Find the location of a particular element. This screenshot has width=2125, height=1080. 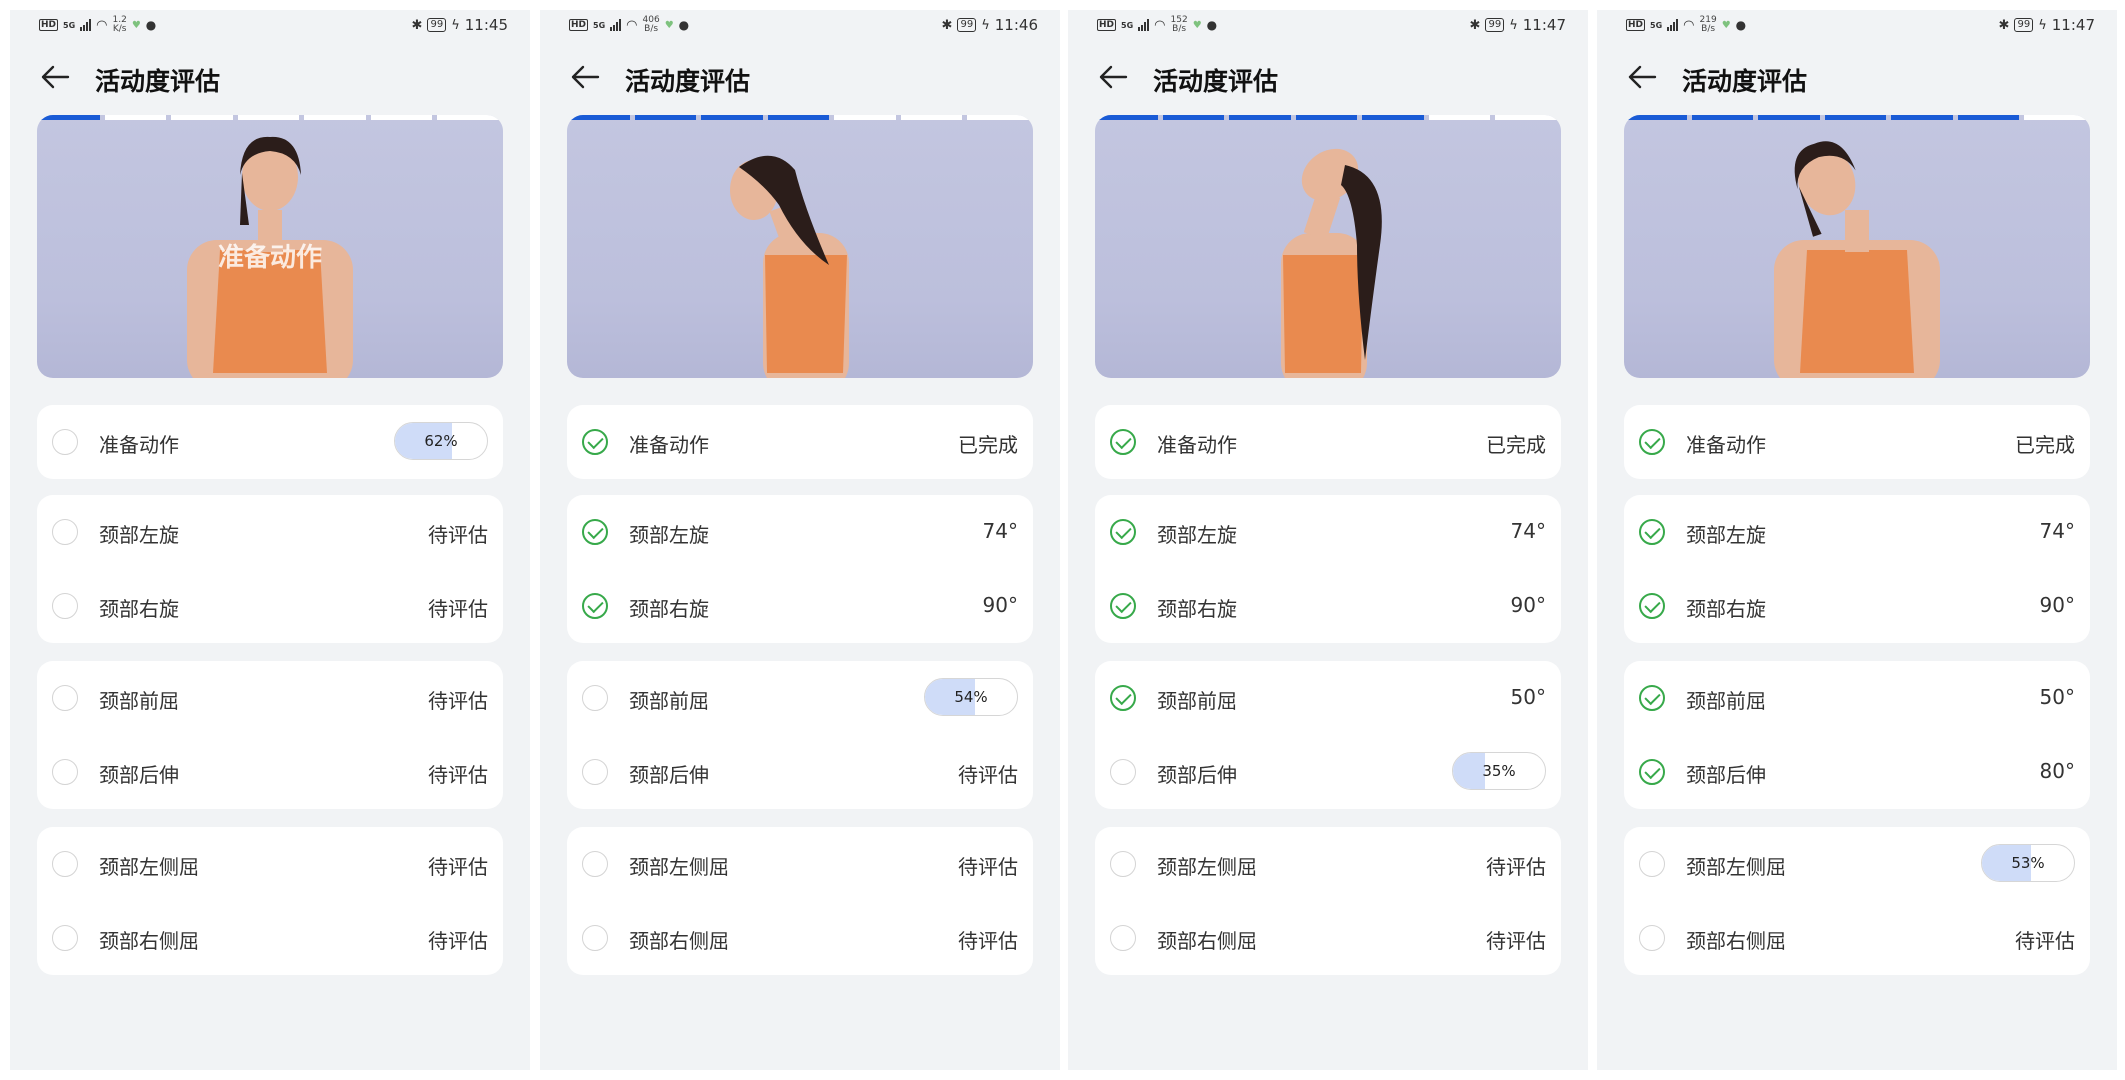

card-group-4: 颈部左侧屈 待评估 颈部右侧屈 待评估 is located at coordinates (270, 901).